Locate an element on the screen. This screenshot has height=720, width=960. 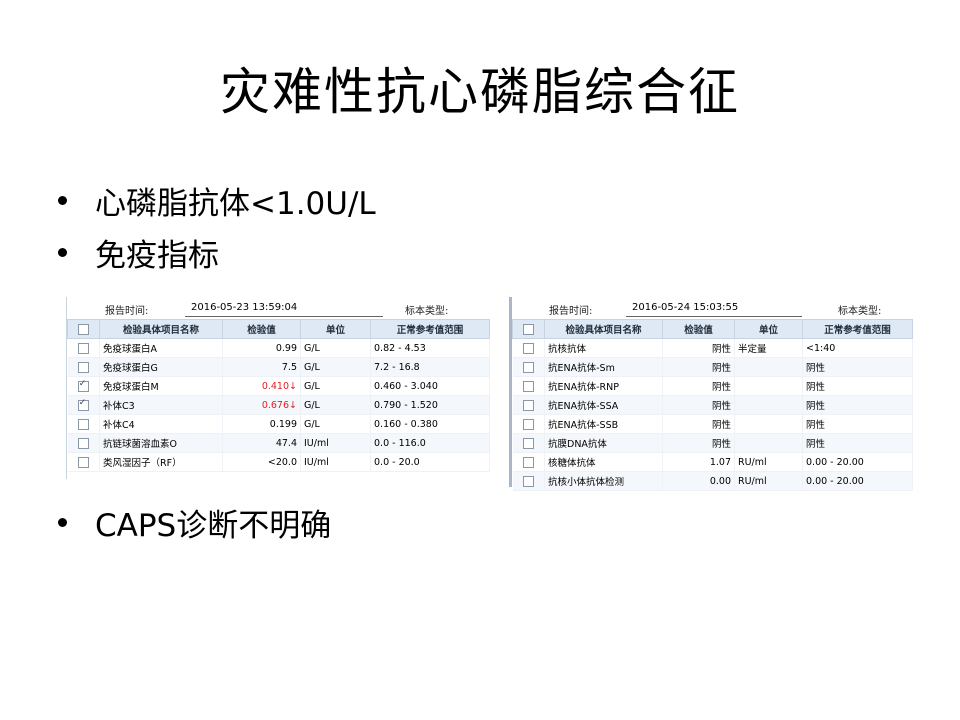
specimen-label: 标本类型: is located at coordinates (860, 311).